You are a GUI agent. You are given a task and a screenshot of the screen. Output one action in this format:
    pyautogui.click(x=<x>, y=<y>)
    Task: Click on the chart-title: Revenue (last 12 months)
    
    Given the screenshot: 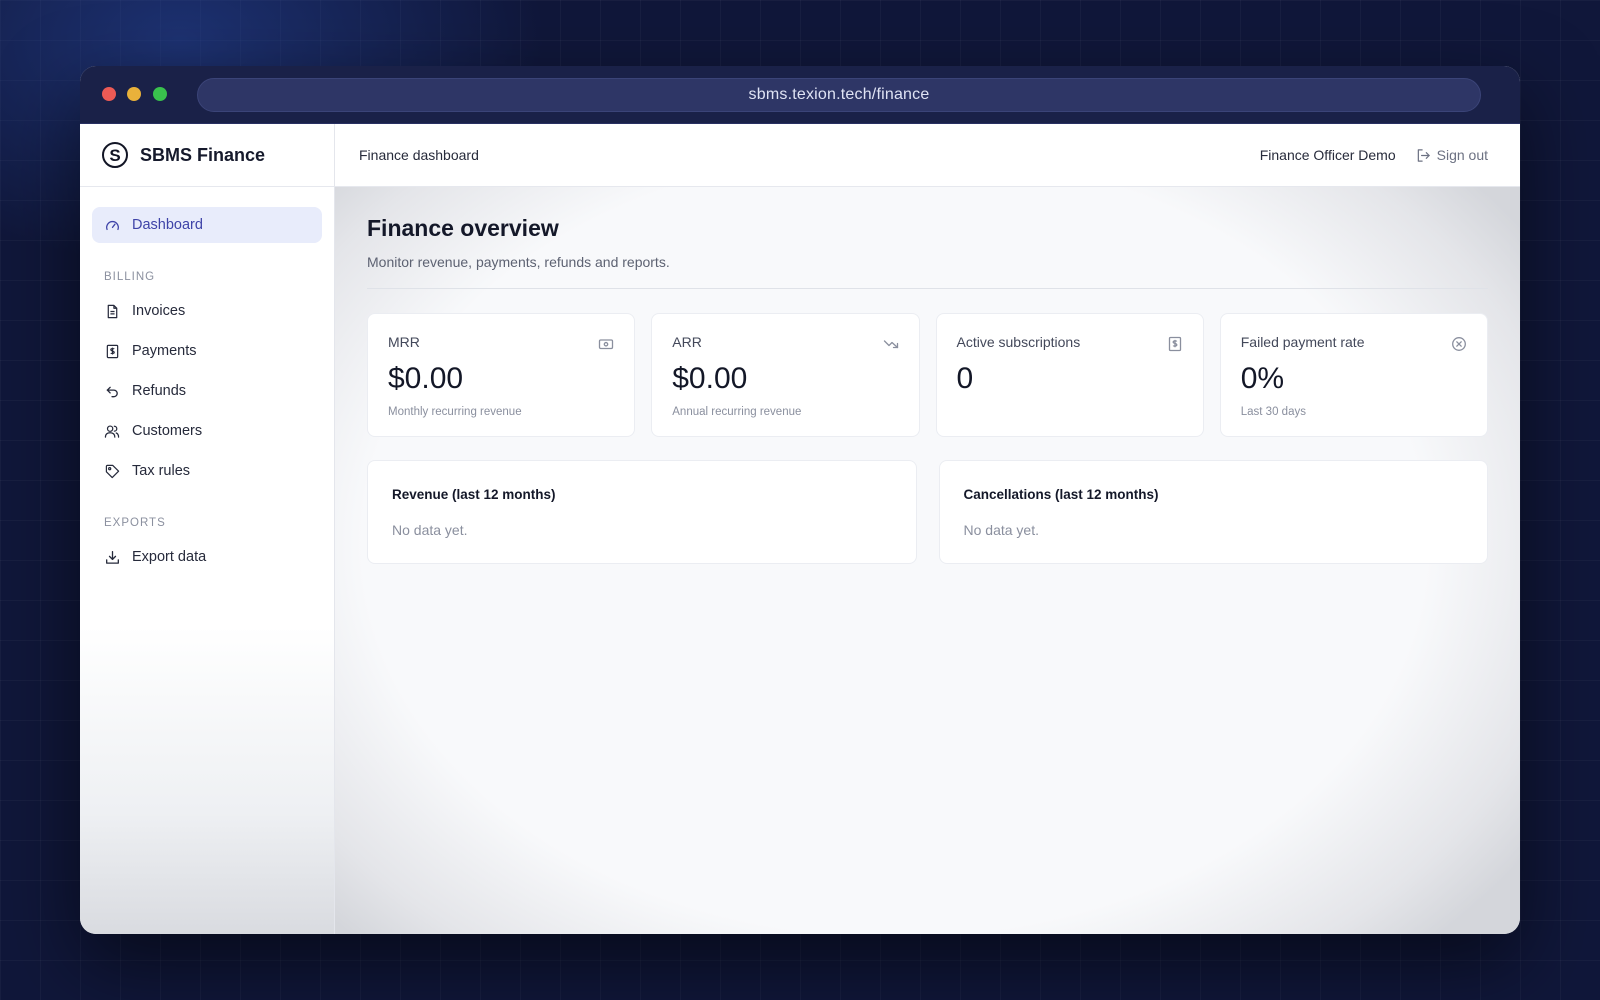 What is the action you would take?
    pyautogui.click(x=474, y=494)
    